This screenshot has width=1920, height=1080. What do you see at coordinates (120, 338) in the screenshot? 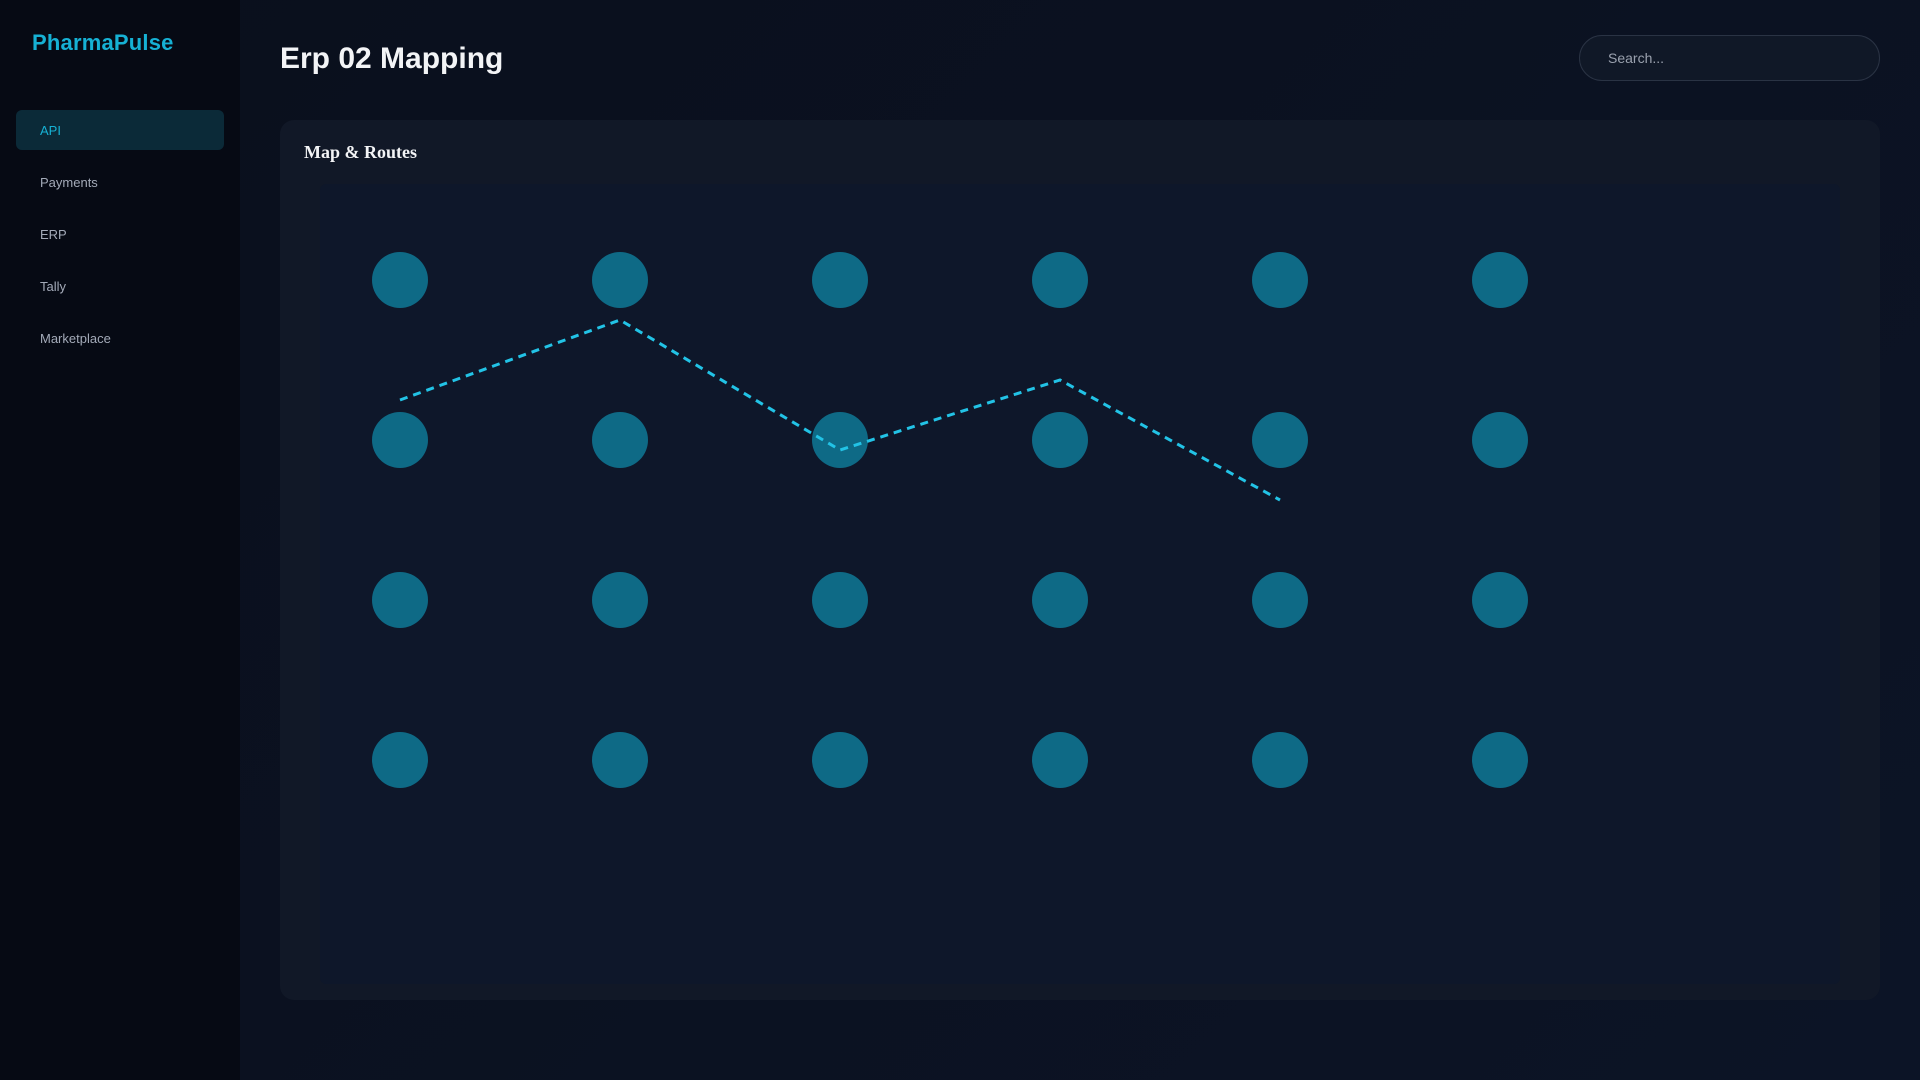
I see `sidebar-item-marketplace: Marketplace` at bounding box center [120, 338].